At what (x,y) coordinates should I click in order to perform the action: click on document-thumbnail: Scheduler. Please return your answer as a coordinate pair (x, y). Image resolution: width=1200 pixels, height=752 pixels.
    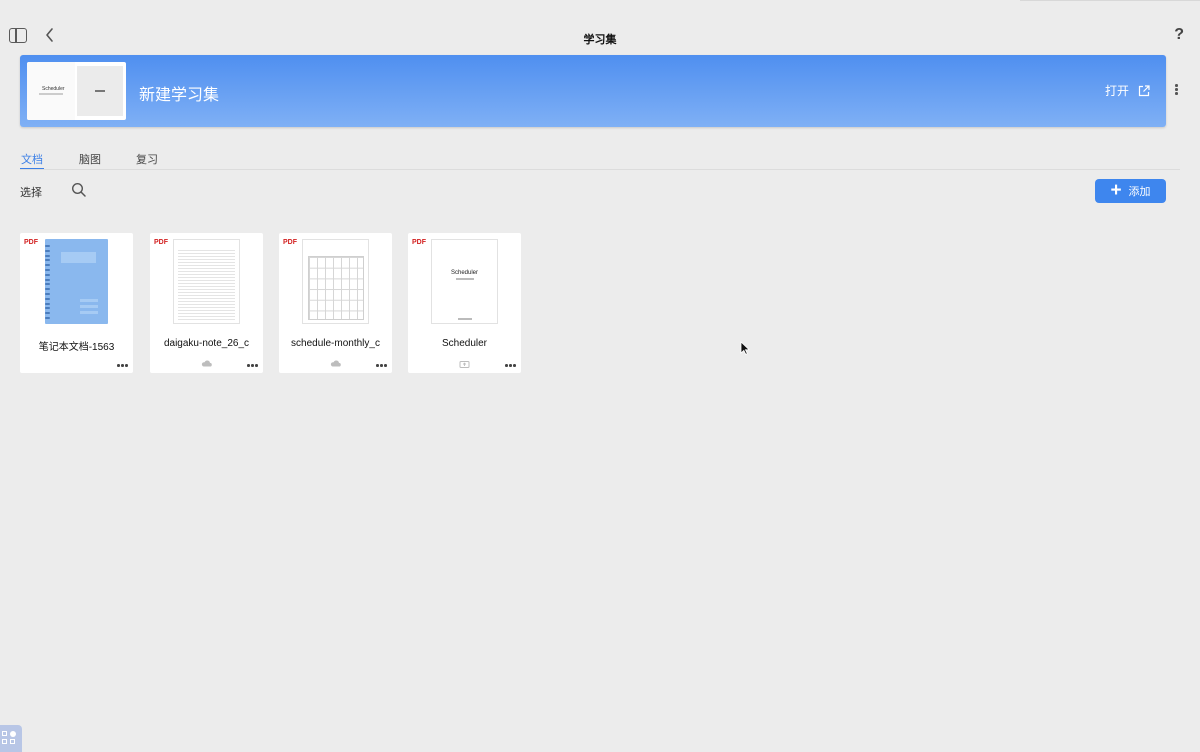
    Looking at the image, I should click on (464, 281).